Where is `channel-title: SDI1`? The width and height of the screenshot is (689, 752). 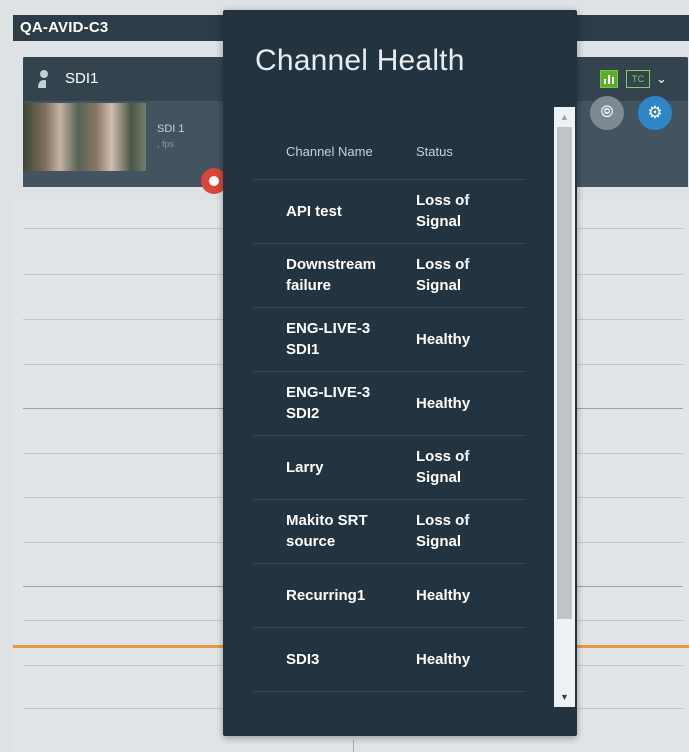 channel-title: SDI1 is located at coordinates (82, 78).